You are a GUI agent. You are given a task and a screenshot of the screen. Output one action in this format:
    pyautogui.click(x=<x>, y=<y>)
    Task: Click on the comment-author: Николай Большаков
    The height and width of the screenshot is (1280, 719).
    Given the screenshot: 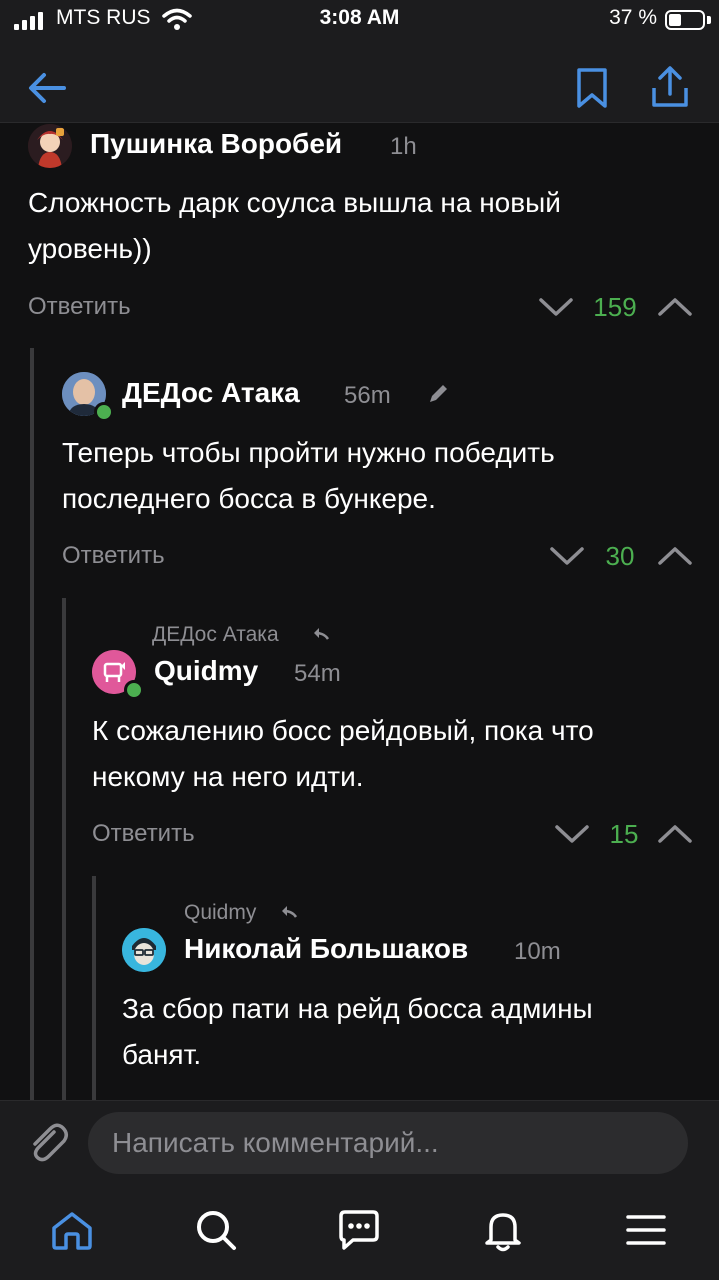 What is the action you would take?
    pyautogui.click(x=326, y=949)
    